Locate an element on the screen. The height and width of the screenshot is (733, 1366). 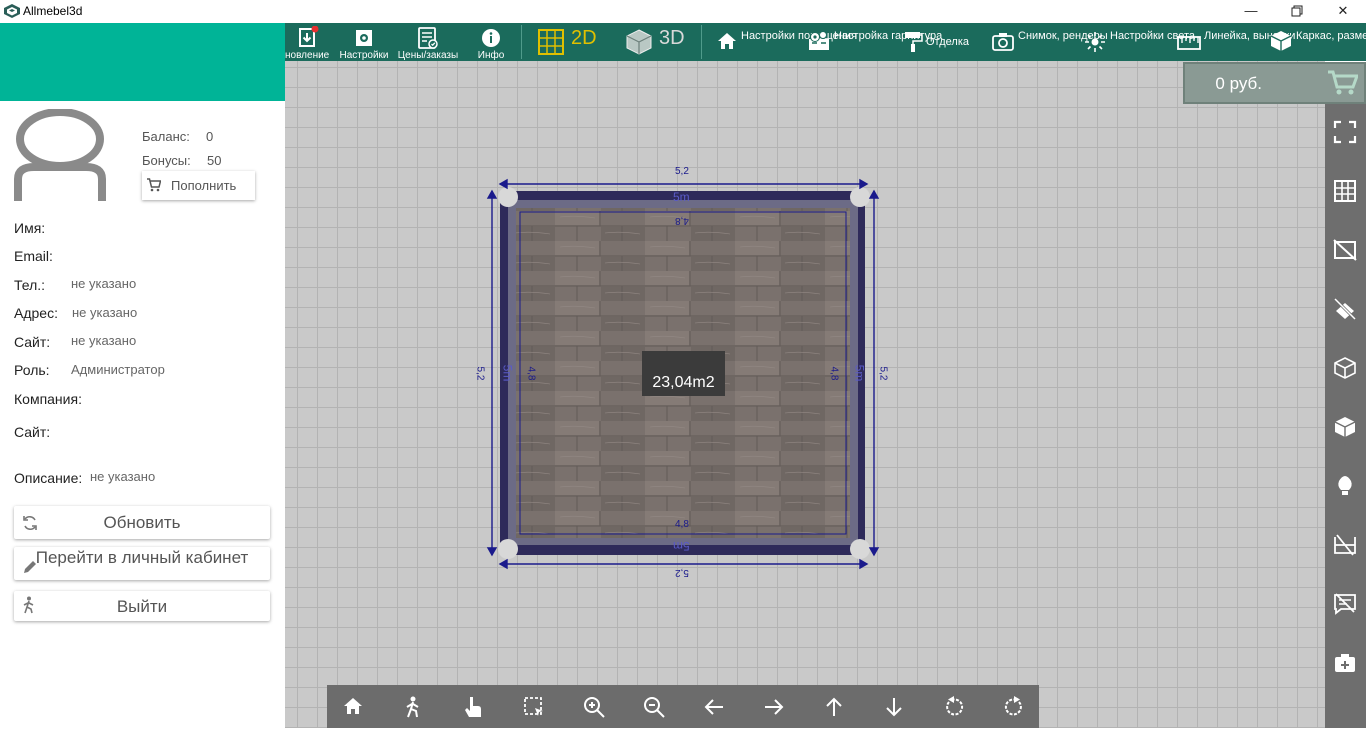
fullscreen-button is located at coordinates (1345, 132).